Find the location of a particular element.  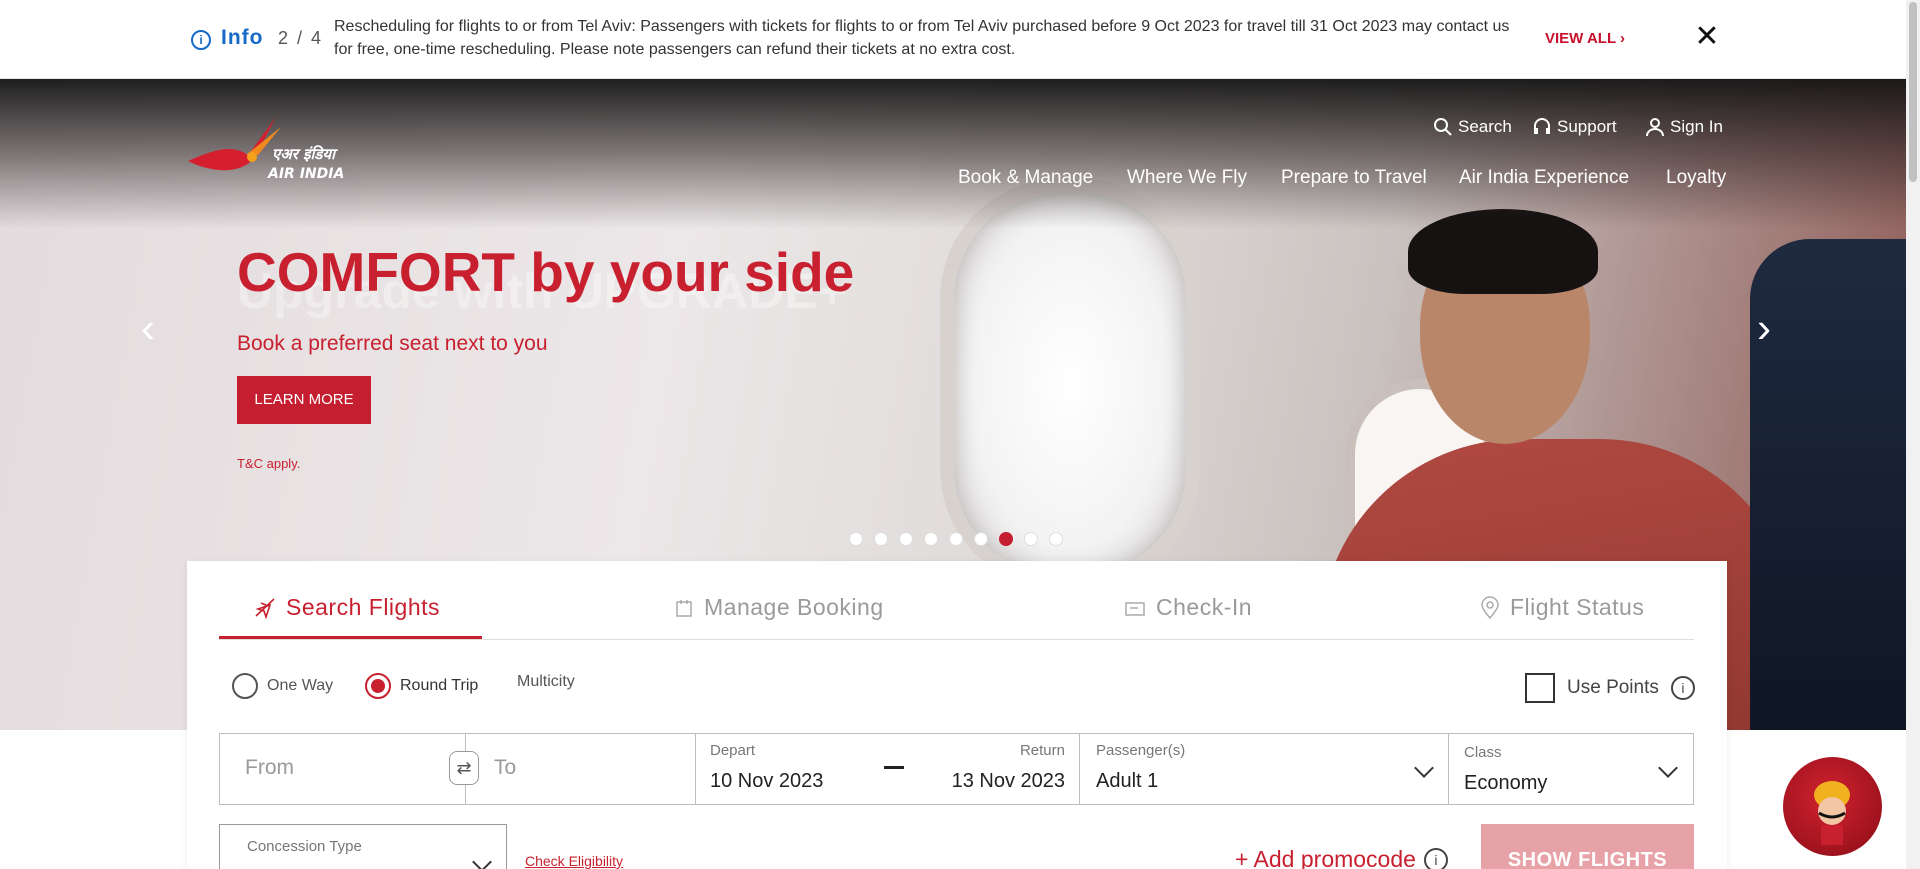

chatbot-maharaja-icon is located at coordinates (1832, 806).